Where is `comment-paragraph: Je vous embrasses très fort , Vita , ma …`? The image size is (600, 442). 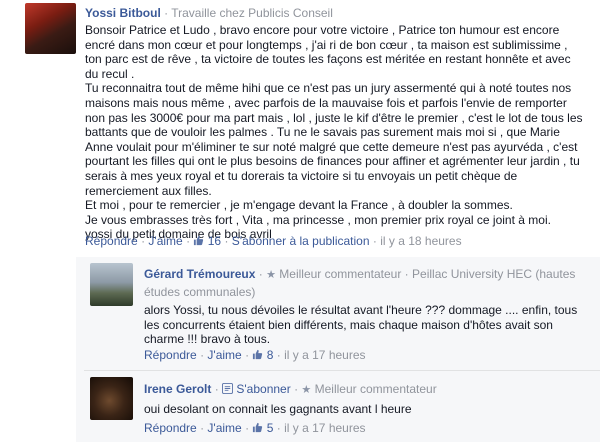 comment-paragraph: Je vous embrasses très fort , Vita , ma … is located at coordinates (318, 219).